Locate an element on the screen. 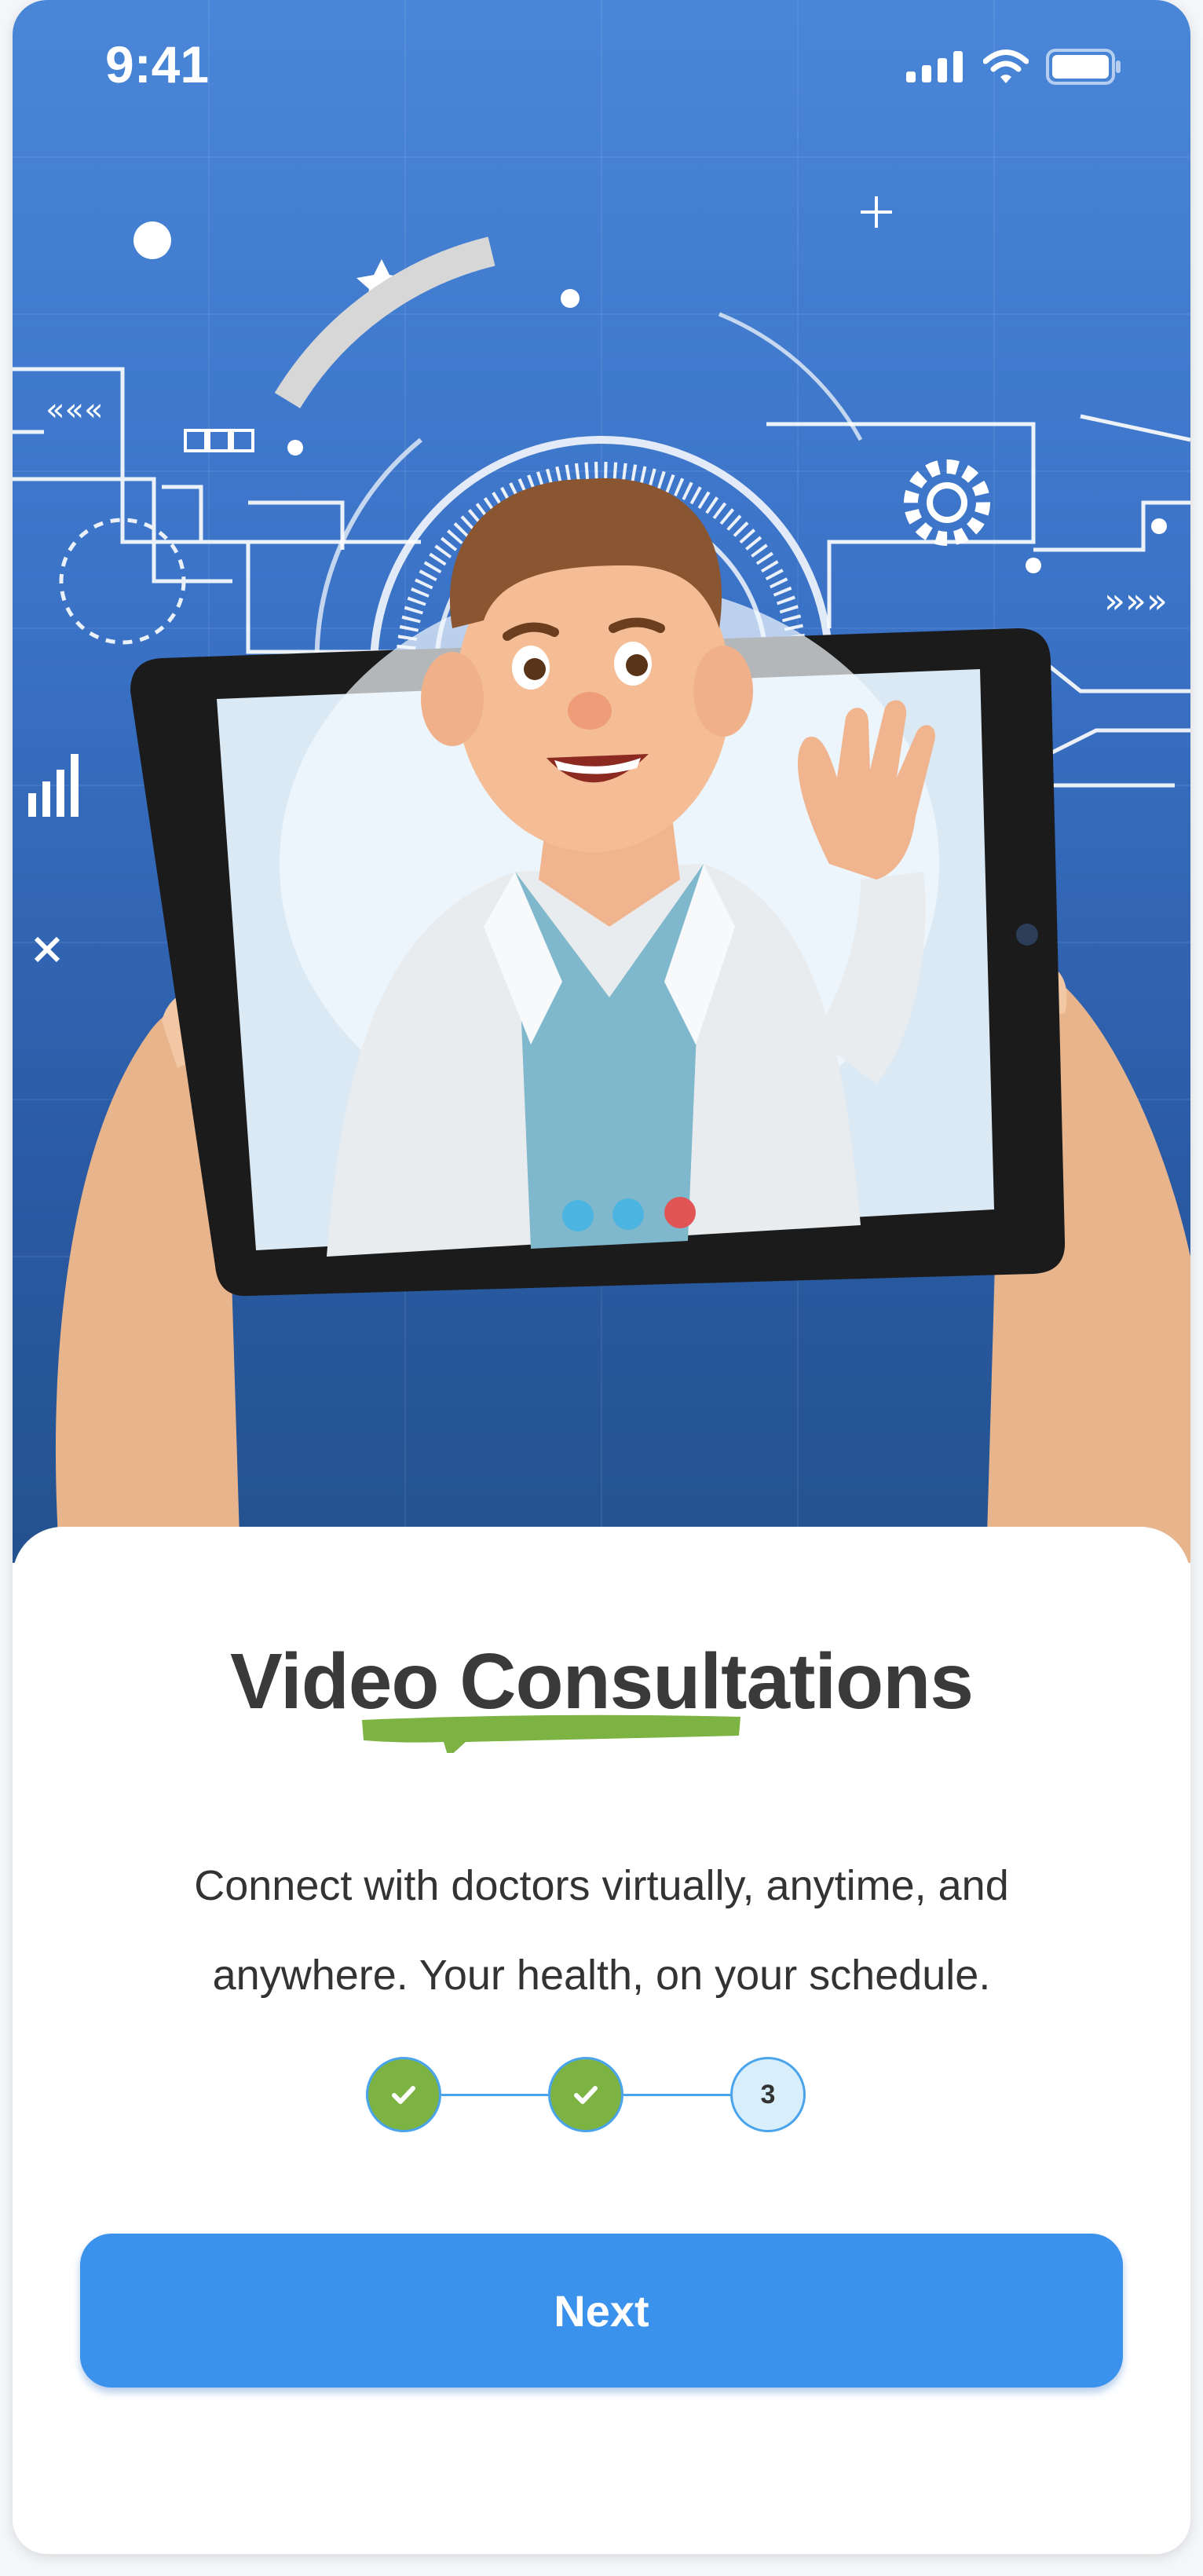  next-button: Next is located at coordinates (602, 2311).